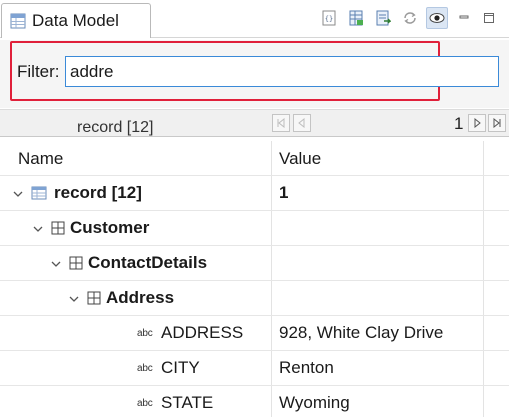 The width and height of the screenshot is (509, 417). I want to click on first-record-button, so click(281, 123).